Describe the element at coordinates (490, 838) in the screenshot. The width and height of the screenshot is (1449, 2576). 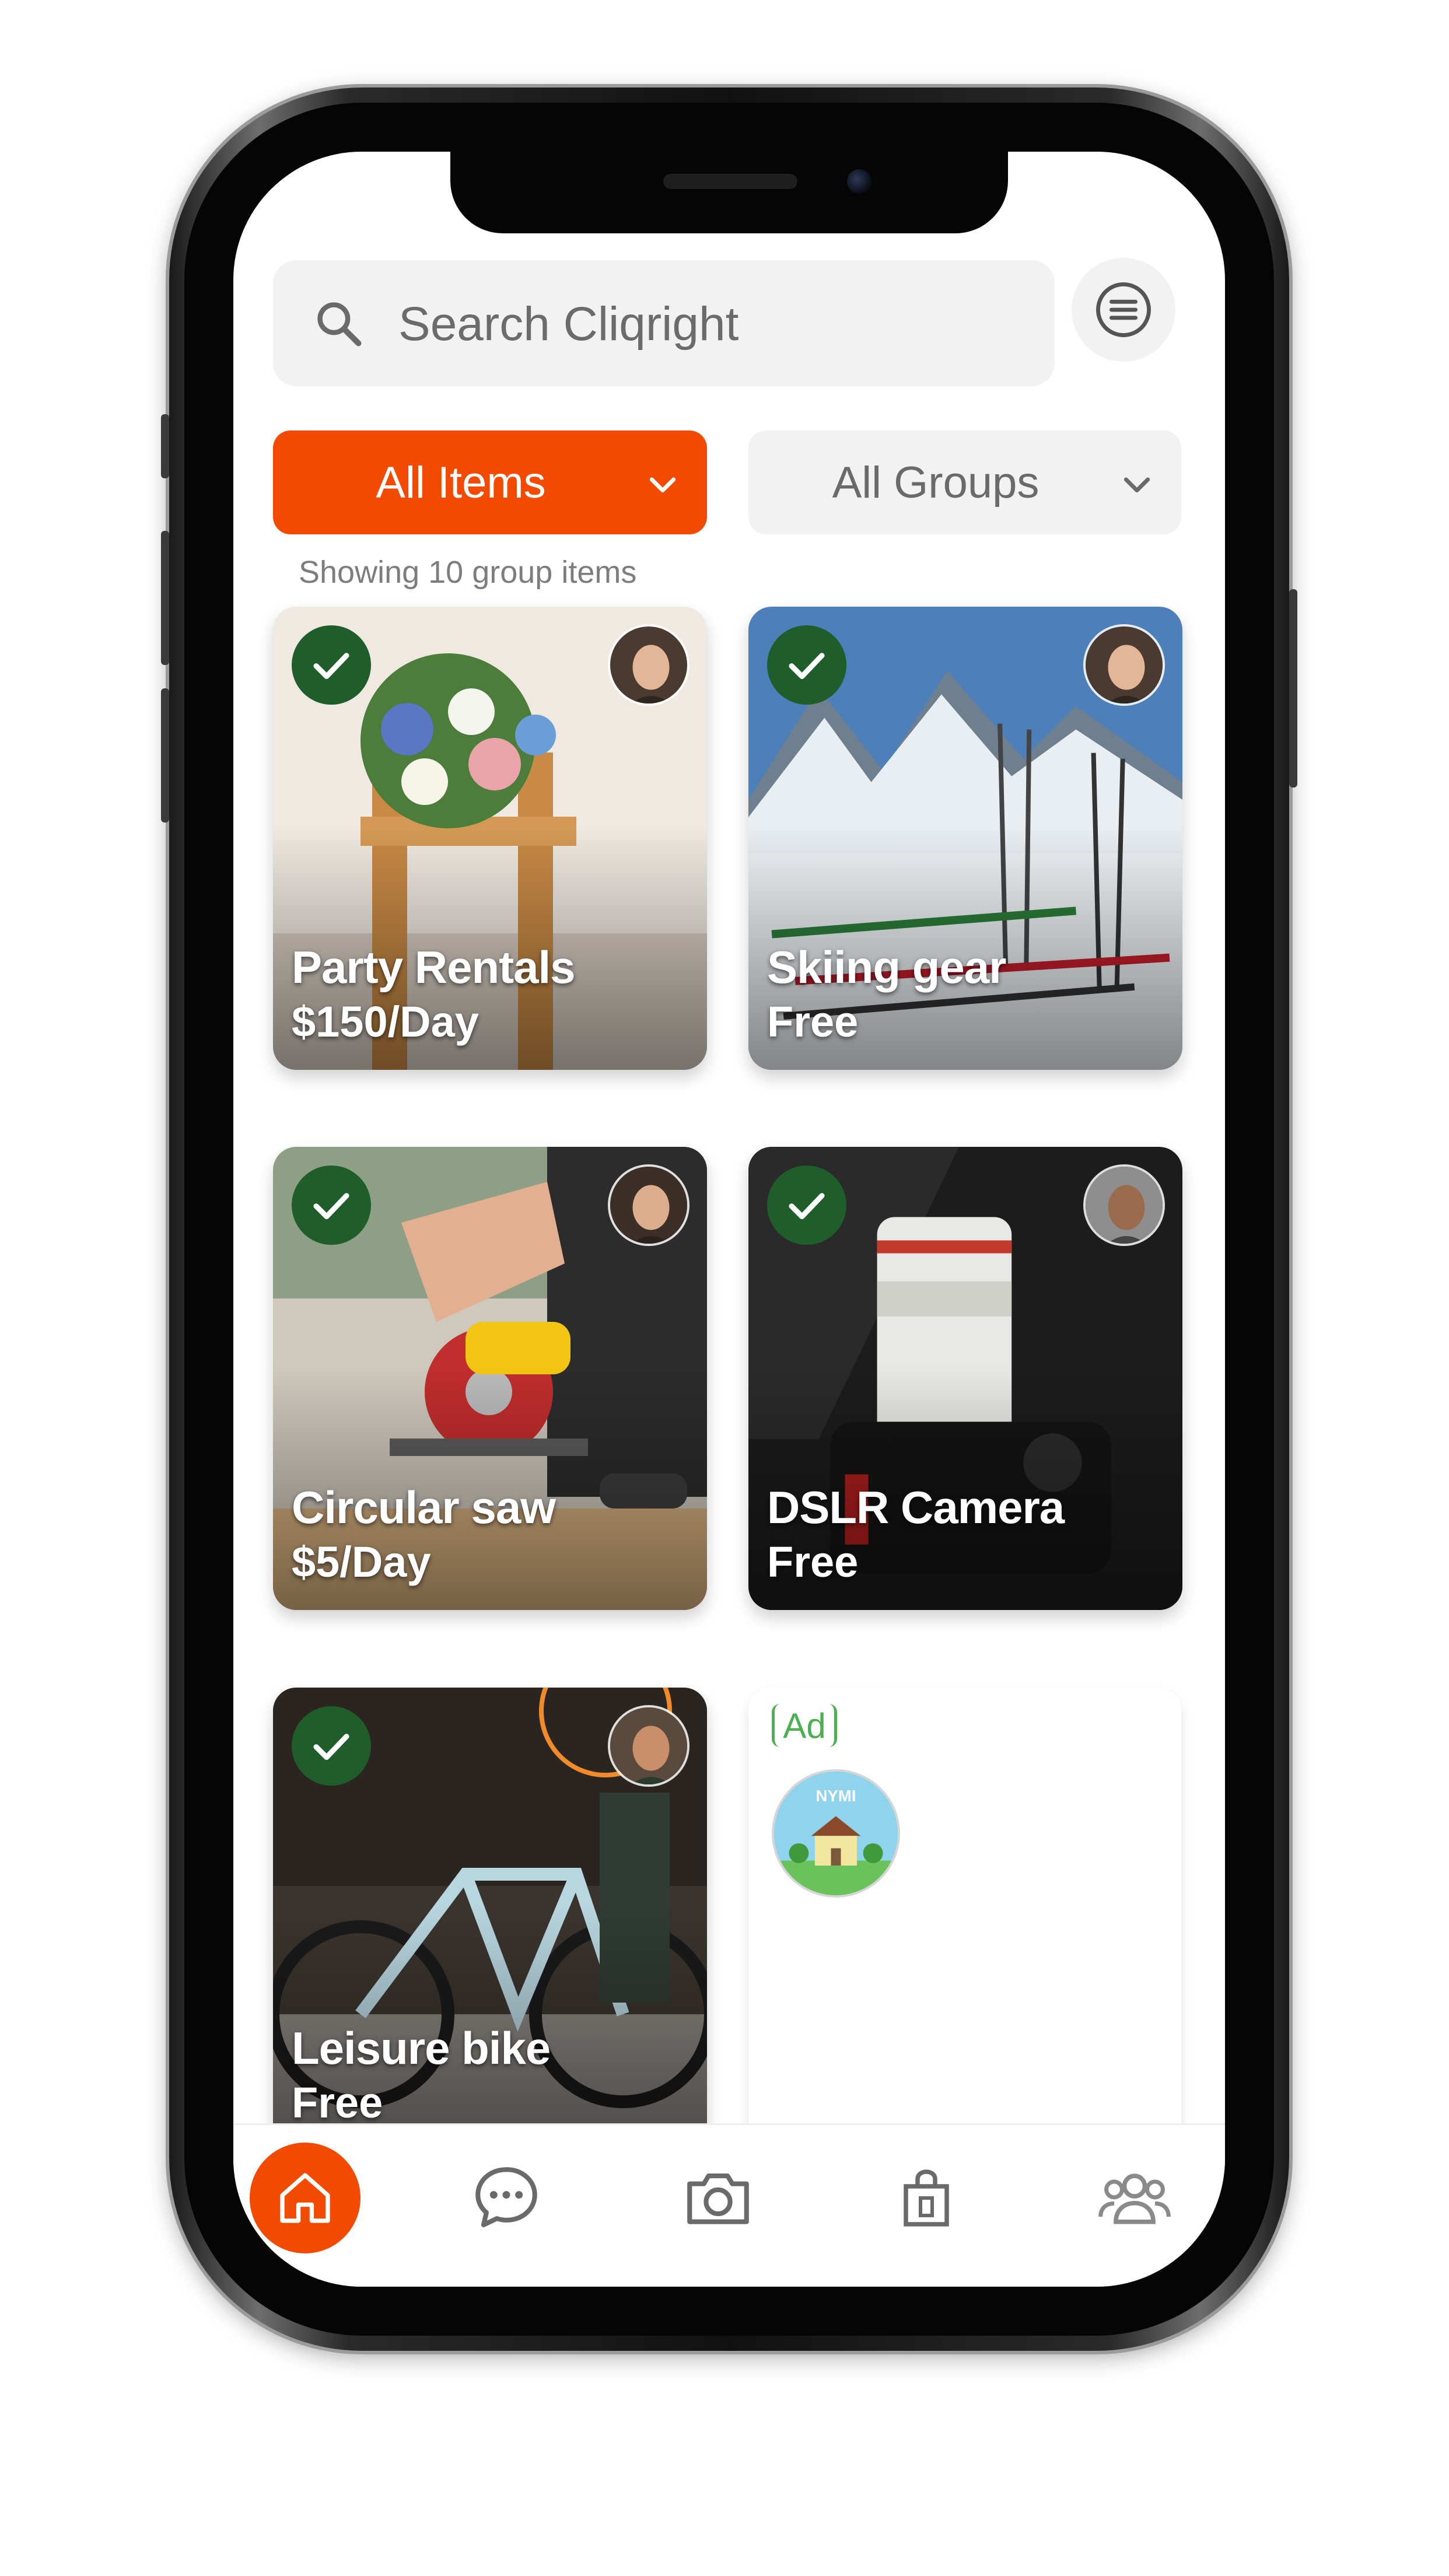
I see `item-card-party-rentals: Party Rentals $150/Day` at that location.